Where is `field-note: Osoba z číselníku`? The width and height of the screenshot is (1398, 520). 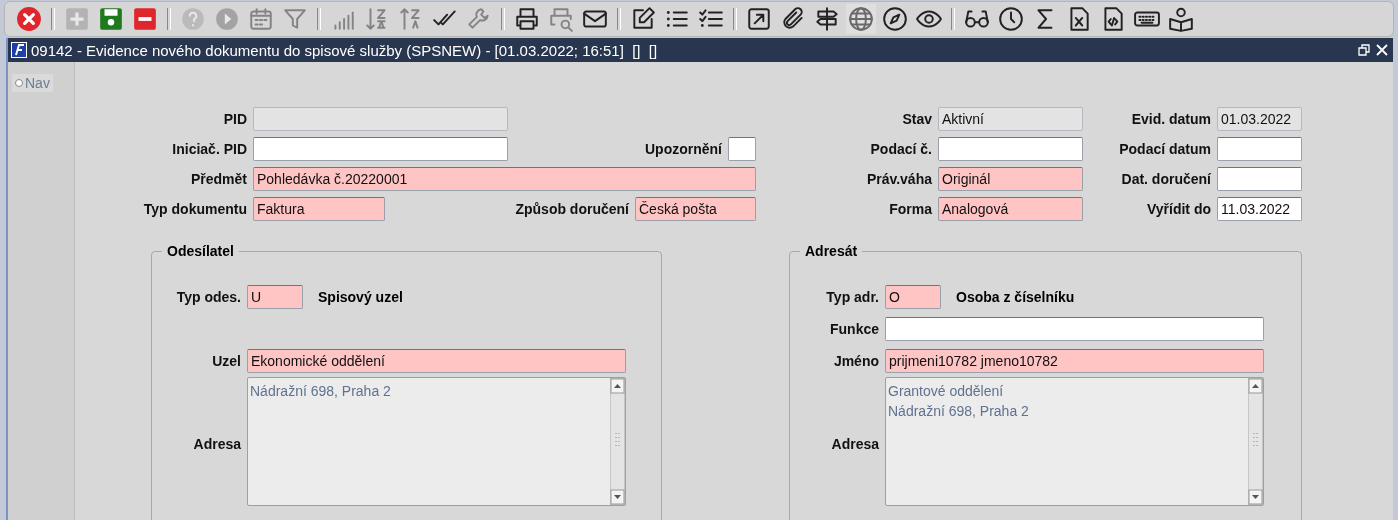
field-note: Osoba z číselníku is located at coordinates (1015, 297).